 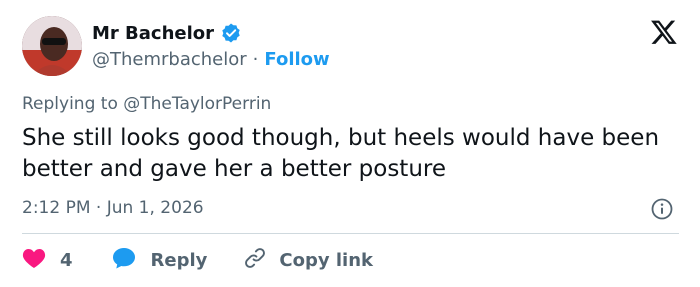 I want to click on like-count: 4, so click(x=66, y=260).